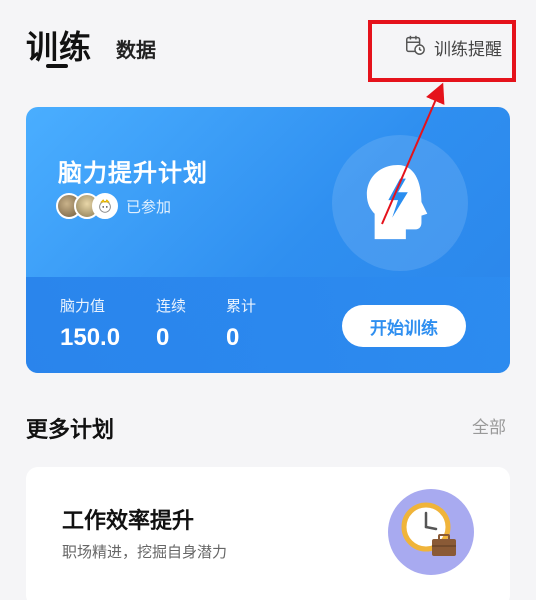  I want to click on stat-total: 累计 0, so click(241, 324).